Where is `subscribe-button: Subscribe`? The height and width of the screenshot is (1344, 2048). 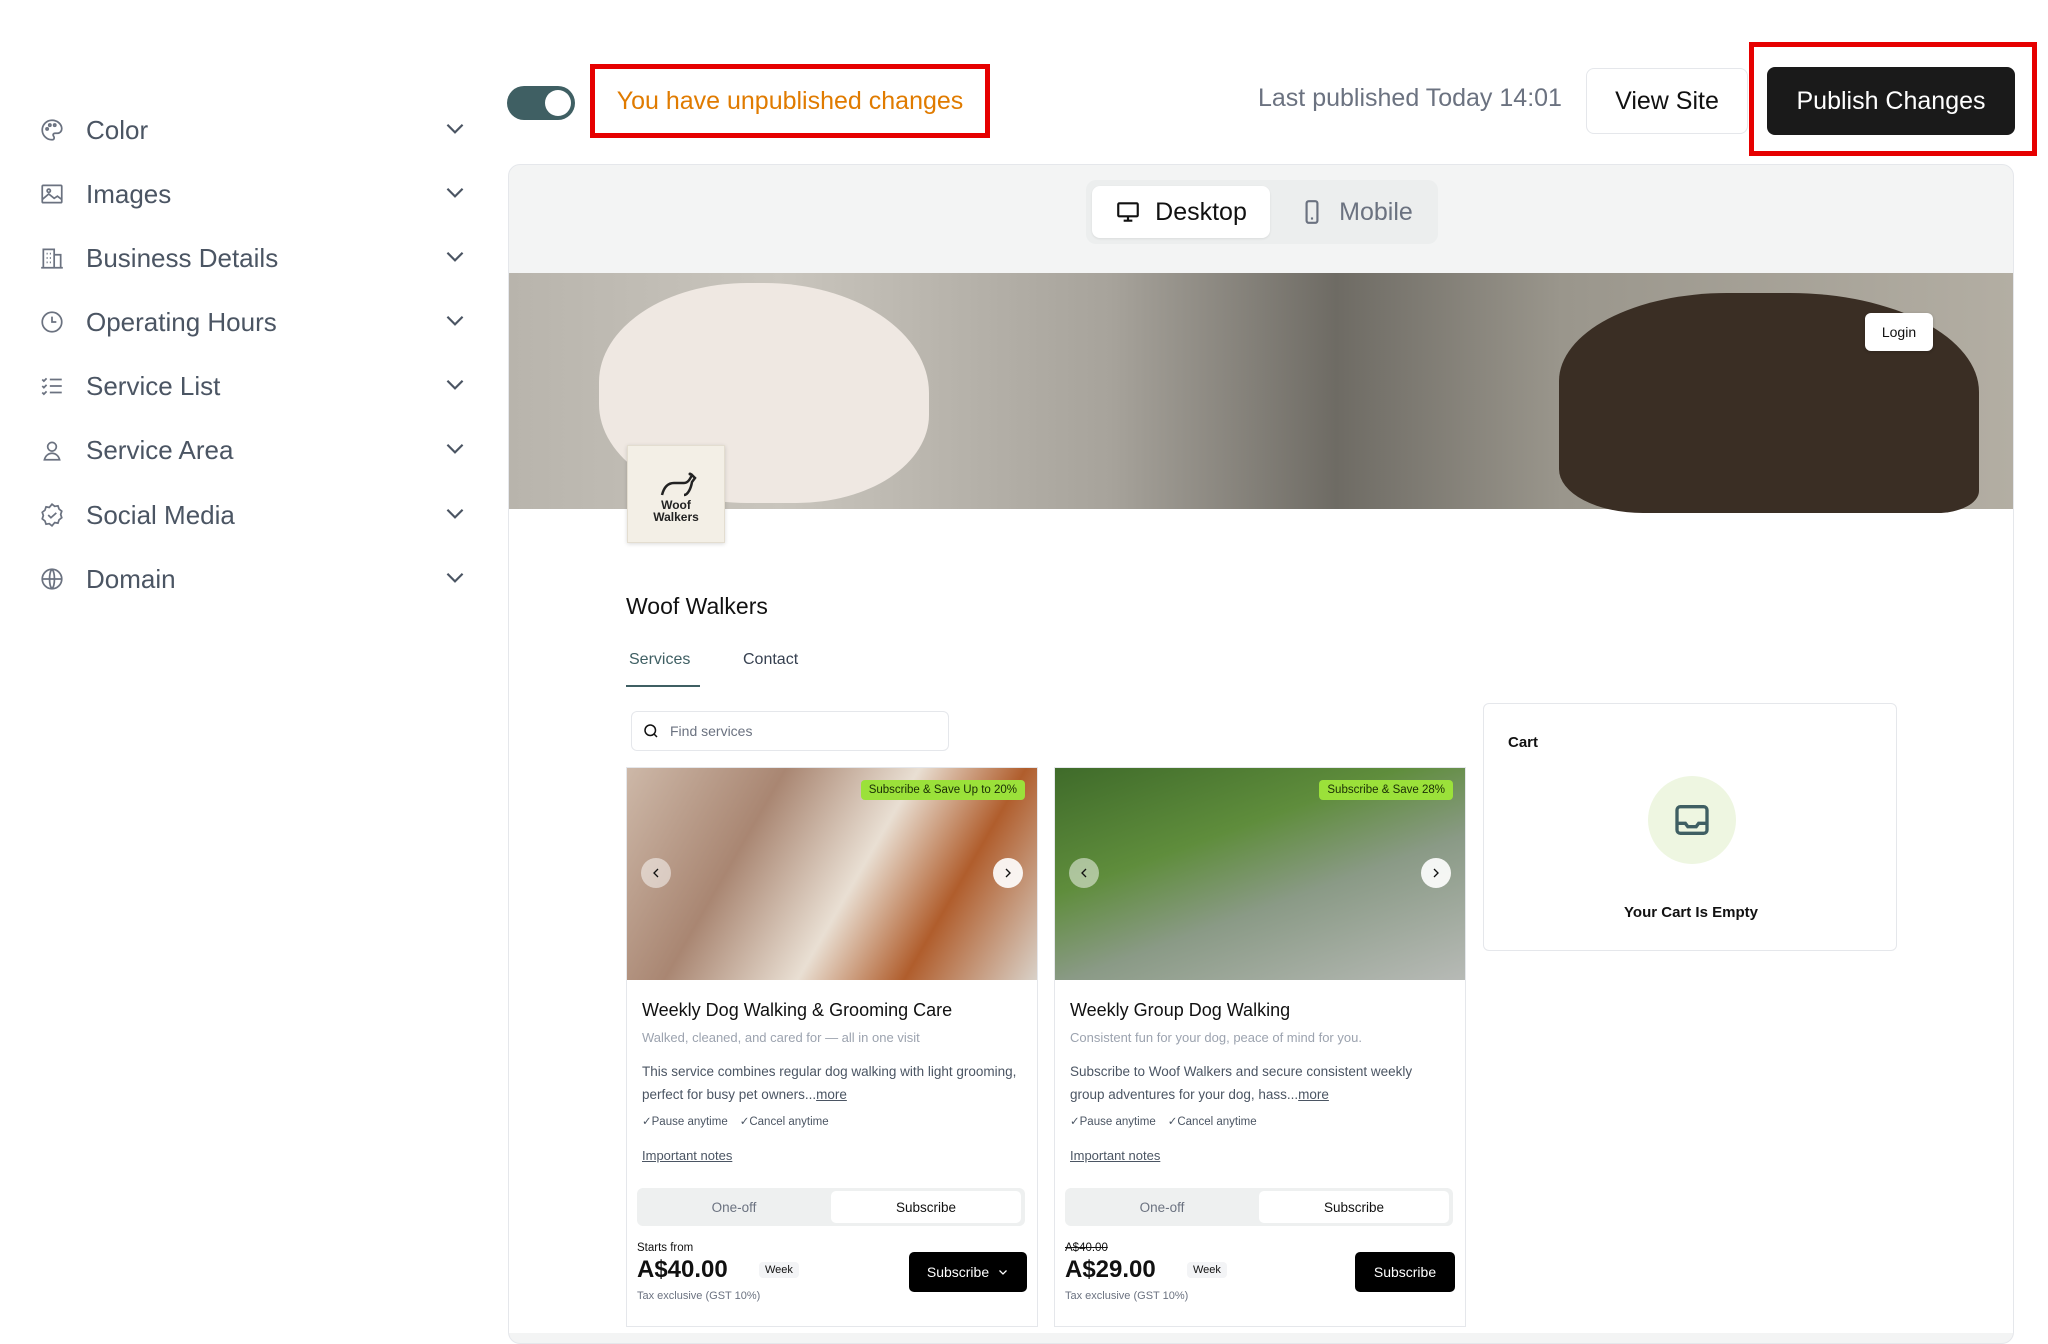 subscribe-button: Subscribe is located at coordinates (1405, 1272).